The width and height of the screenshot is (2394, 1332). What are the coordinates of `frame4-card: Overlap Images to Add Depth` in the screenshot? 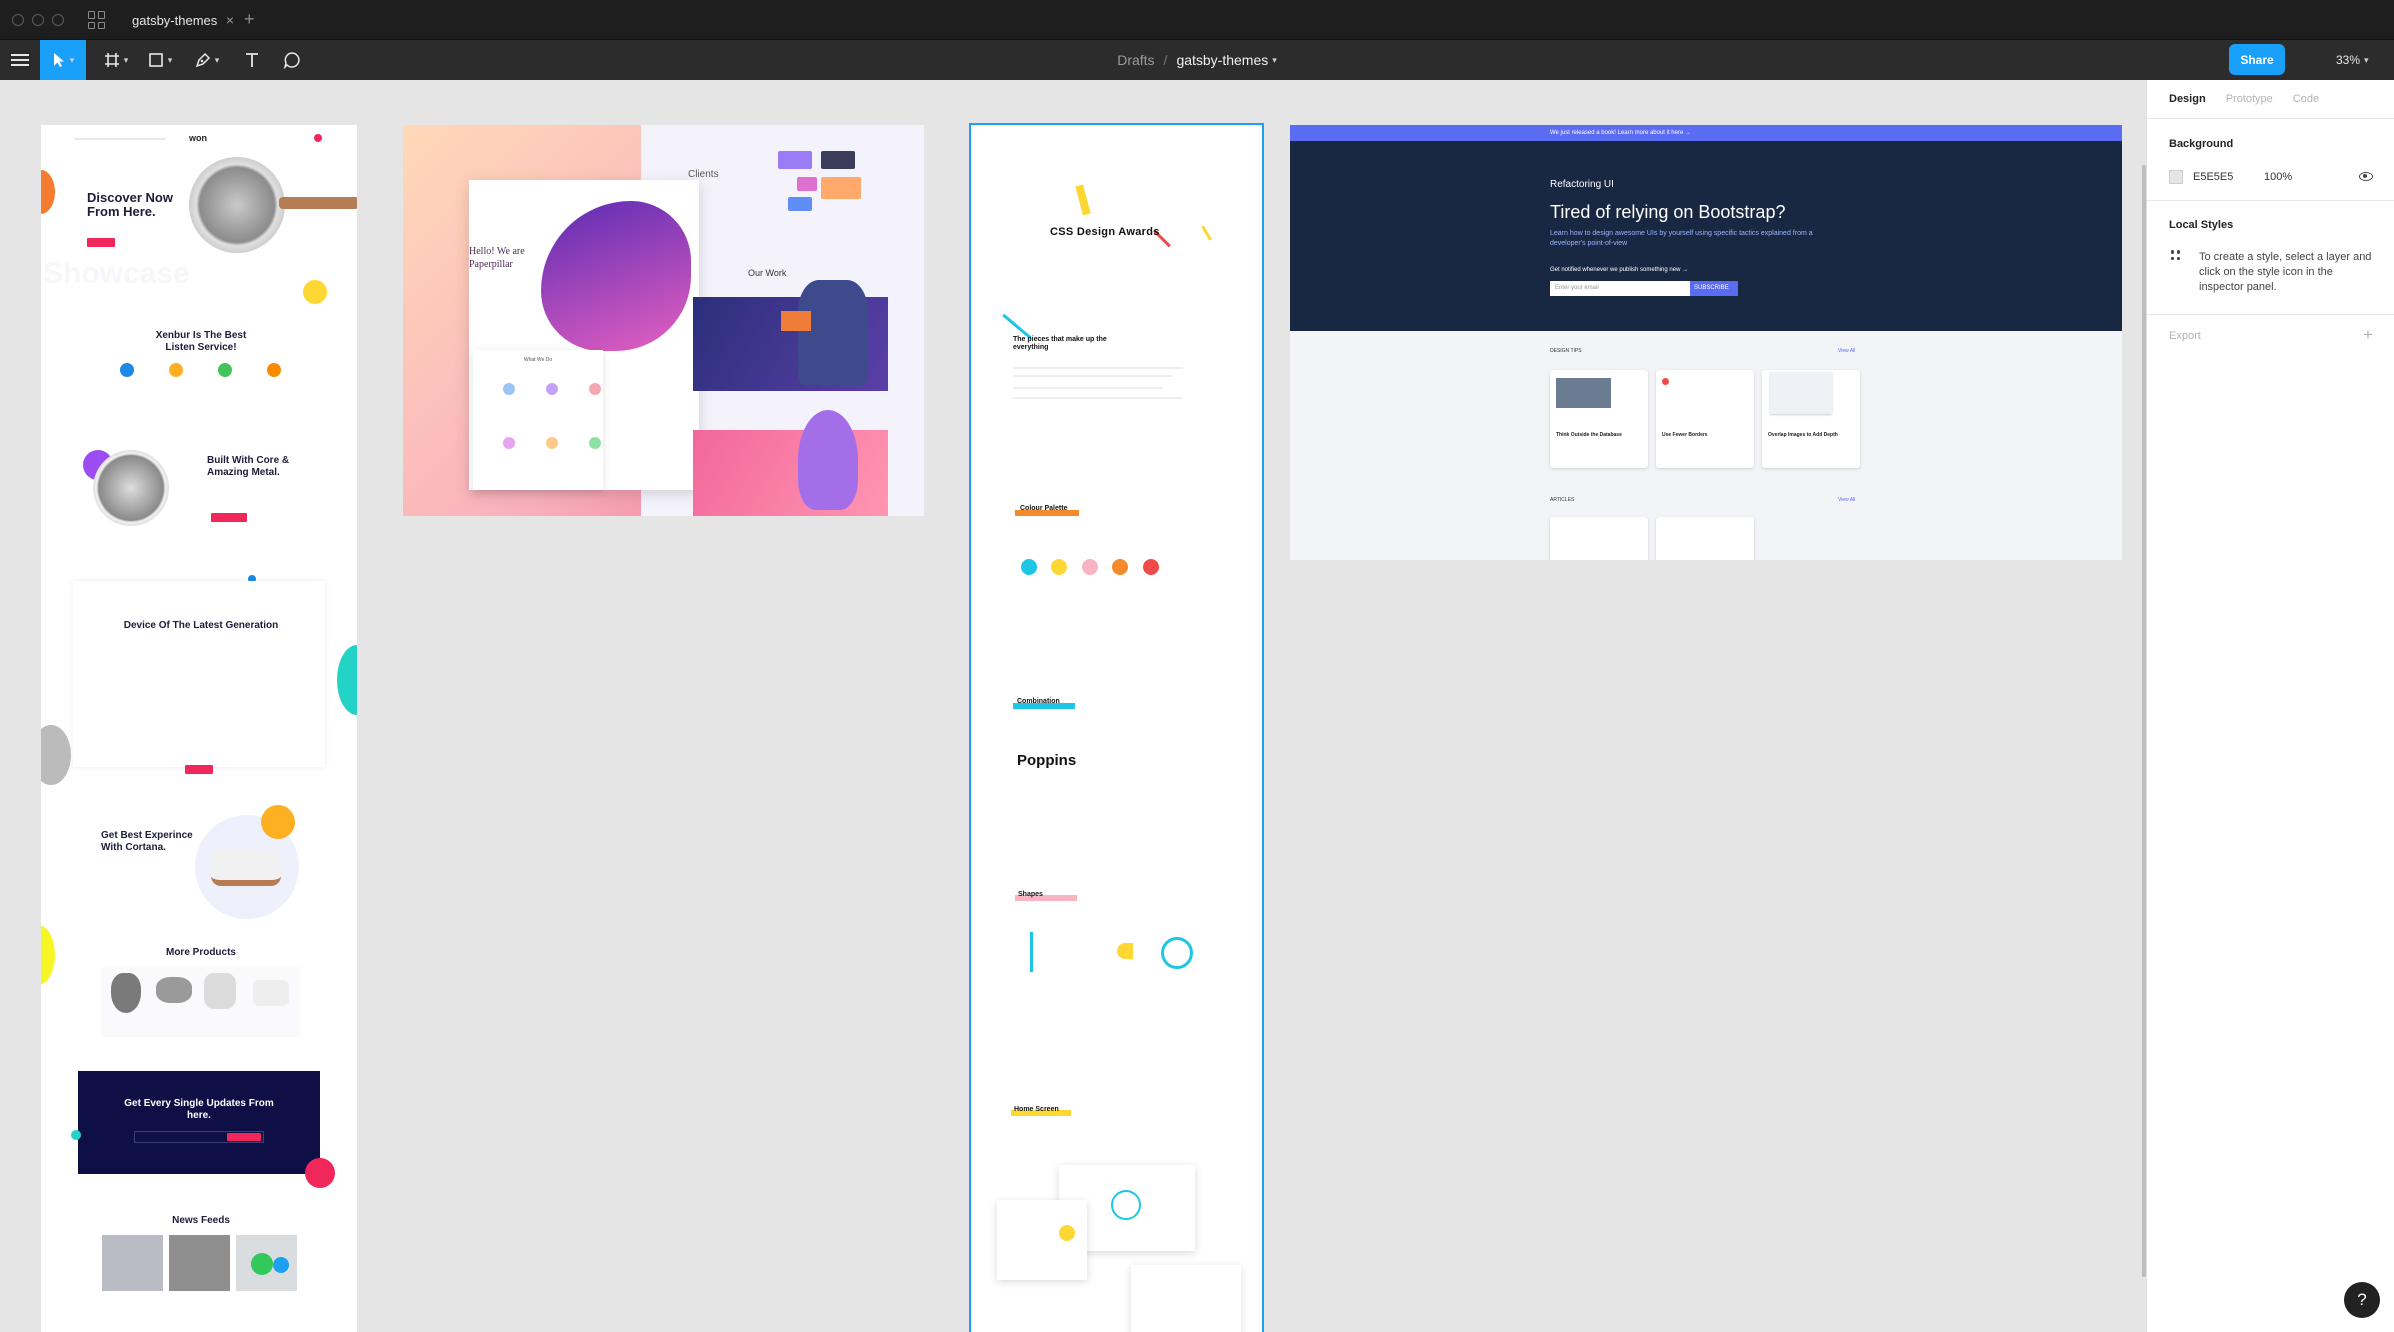 It's located at (1811, 419).